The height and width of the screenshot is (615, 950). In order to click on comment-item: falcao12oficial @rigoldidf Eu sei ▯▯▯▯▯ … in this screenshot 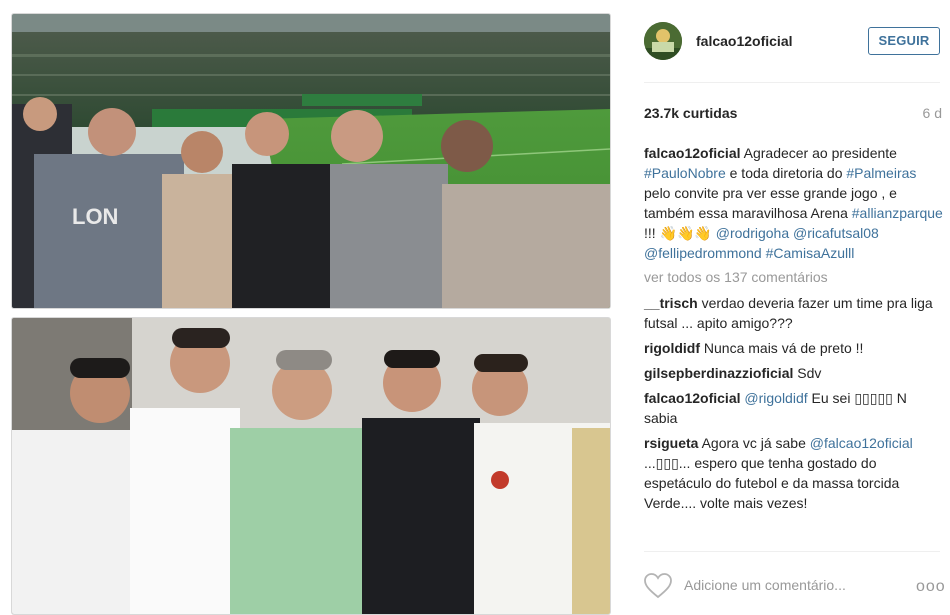, I will do `click(794, 408)`.